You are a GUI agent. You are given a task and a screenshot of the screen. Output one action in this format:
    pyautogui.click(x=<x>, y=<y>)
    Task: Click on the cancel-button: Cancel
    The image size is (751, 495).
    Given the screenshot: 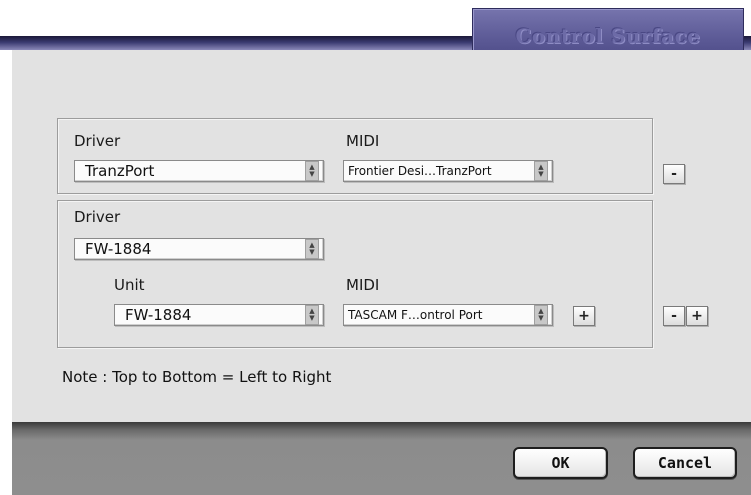 What is the action you would take?
    pyautogui.click(x=685, y=463)
    